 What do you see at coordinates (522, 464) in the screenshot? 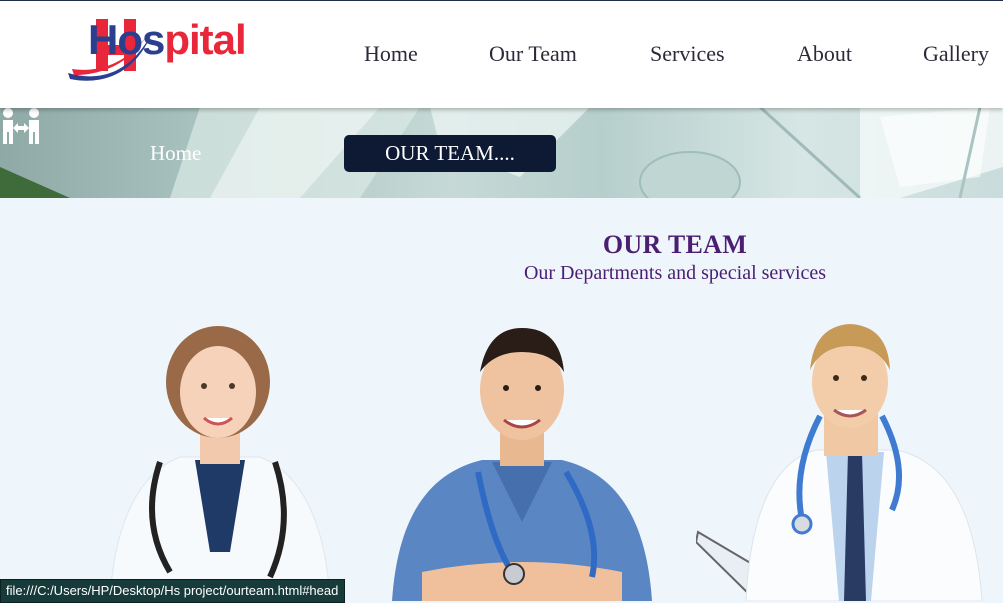
I see `male-nurse-photo` at bounding box center [522, 464].